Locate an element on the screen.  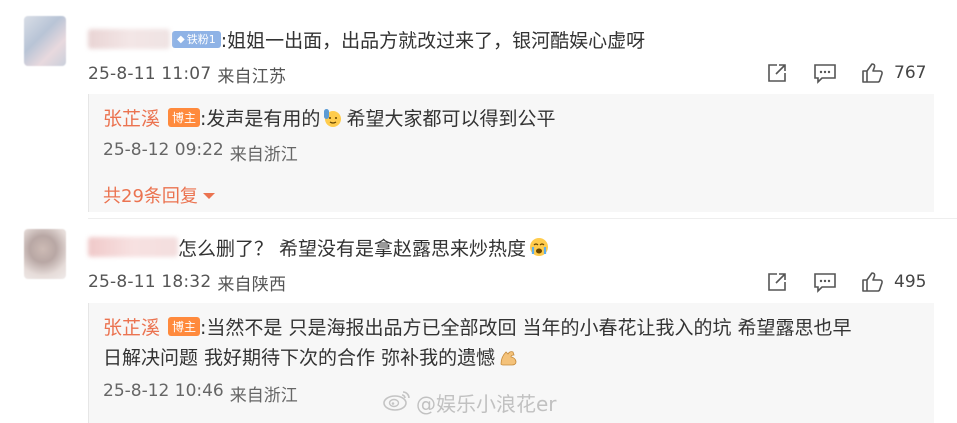
comment-meta: 25-8-11 18:32 来自陕西 is located at coordinates (187, 283).